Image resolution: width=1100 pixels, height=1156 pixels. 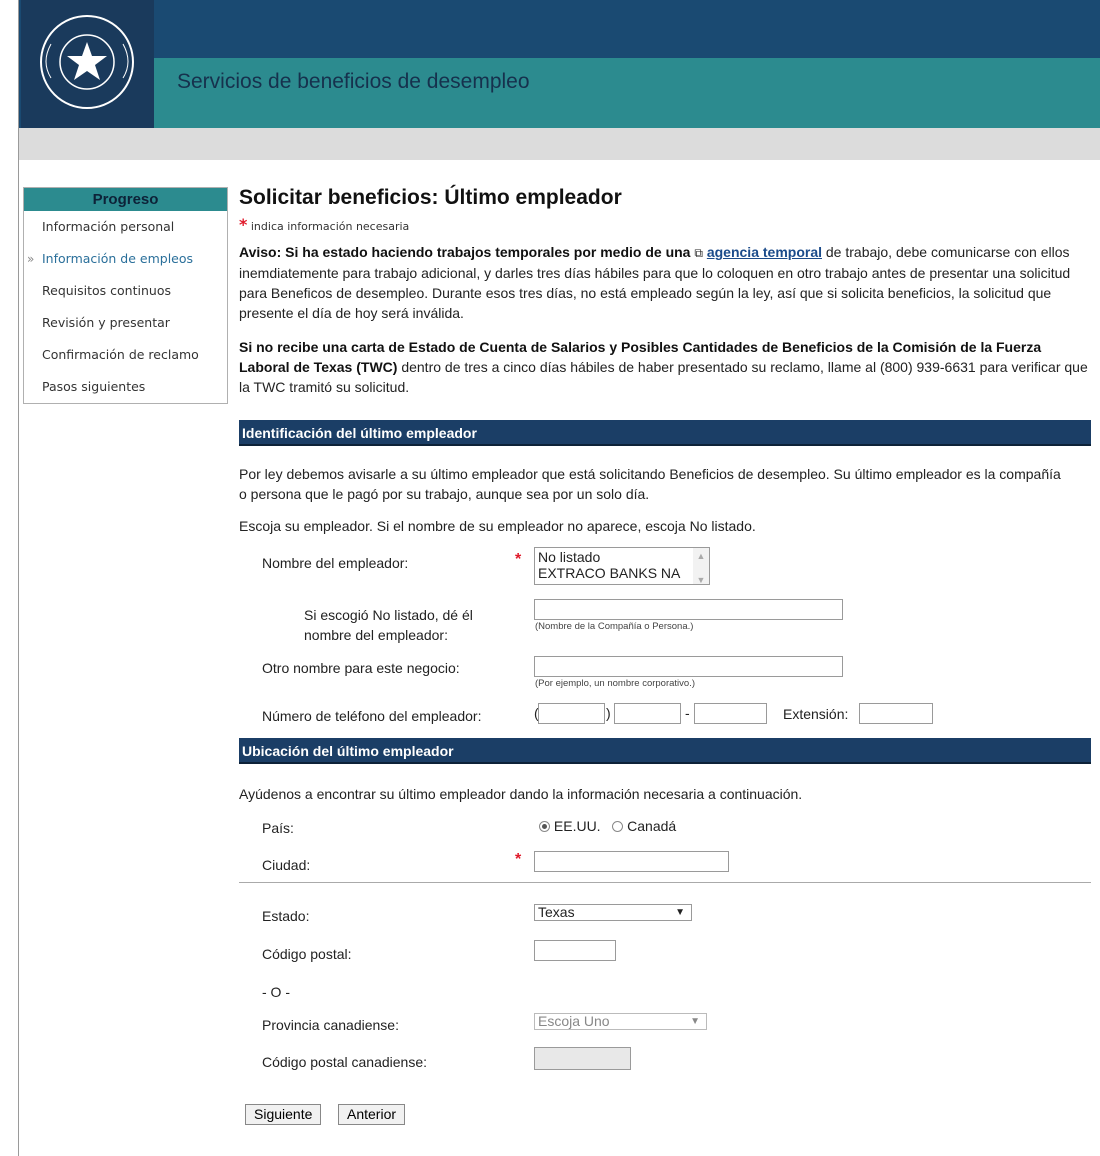 I want to click on province-select: Escoja Uno ▼, so click(x=620, y=1021).